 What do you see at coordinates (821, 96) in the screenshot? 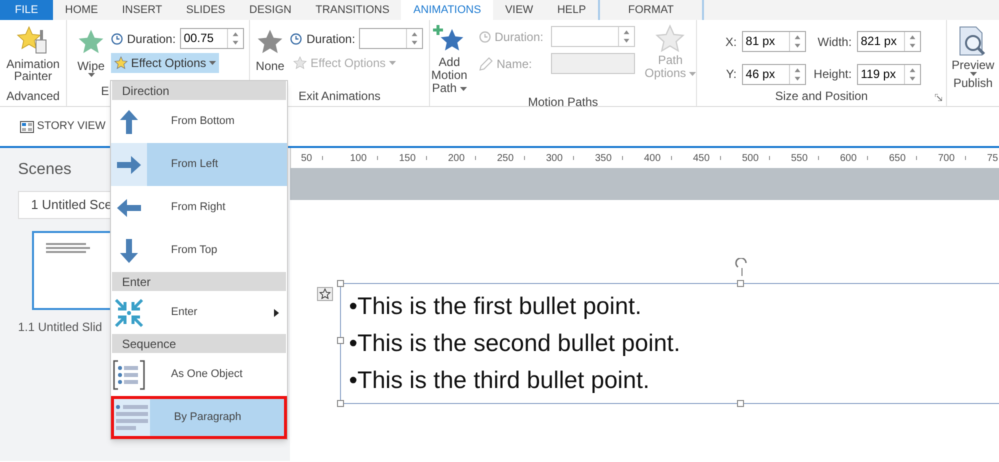
I see `group-label: Size and Position` at bounding box center [821, 96].